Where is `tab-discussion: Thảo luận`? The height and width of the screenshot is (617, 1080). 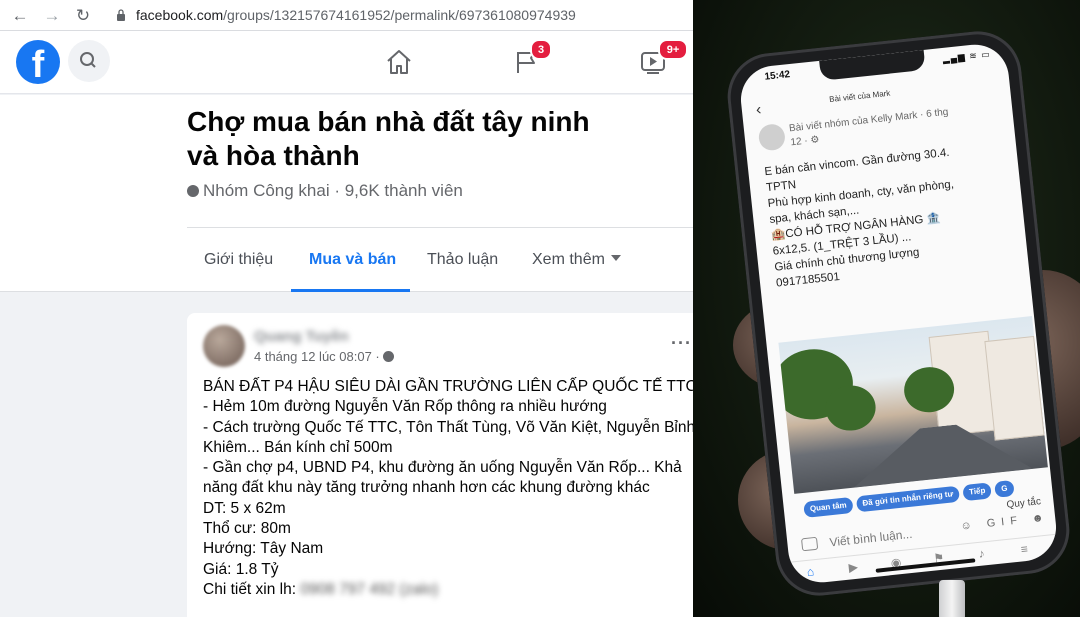 tab-discussion: Thảo luận is located at coordinates (462, 260).